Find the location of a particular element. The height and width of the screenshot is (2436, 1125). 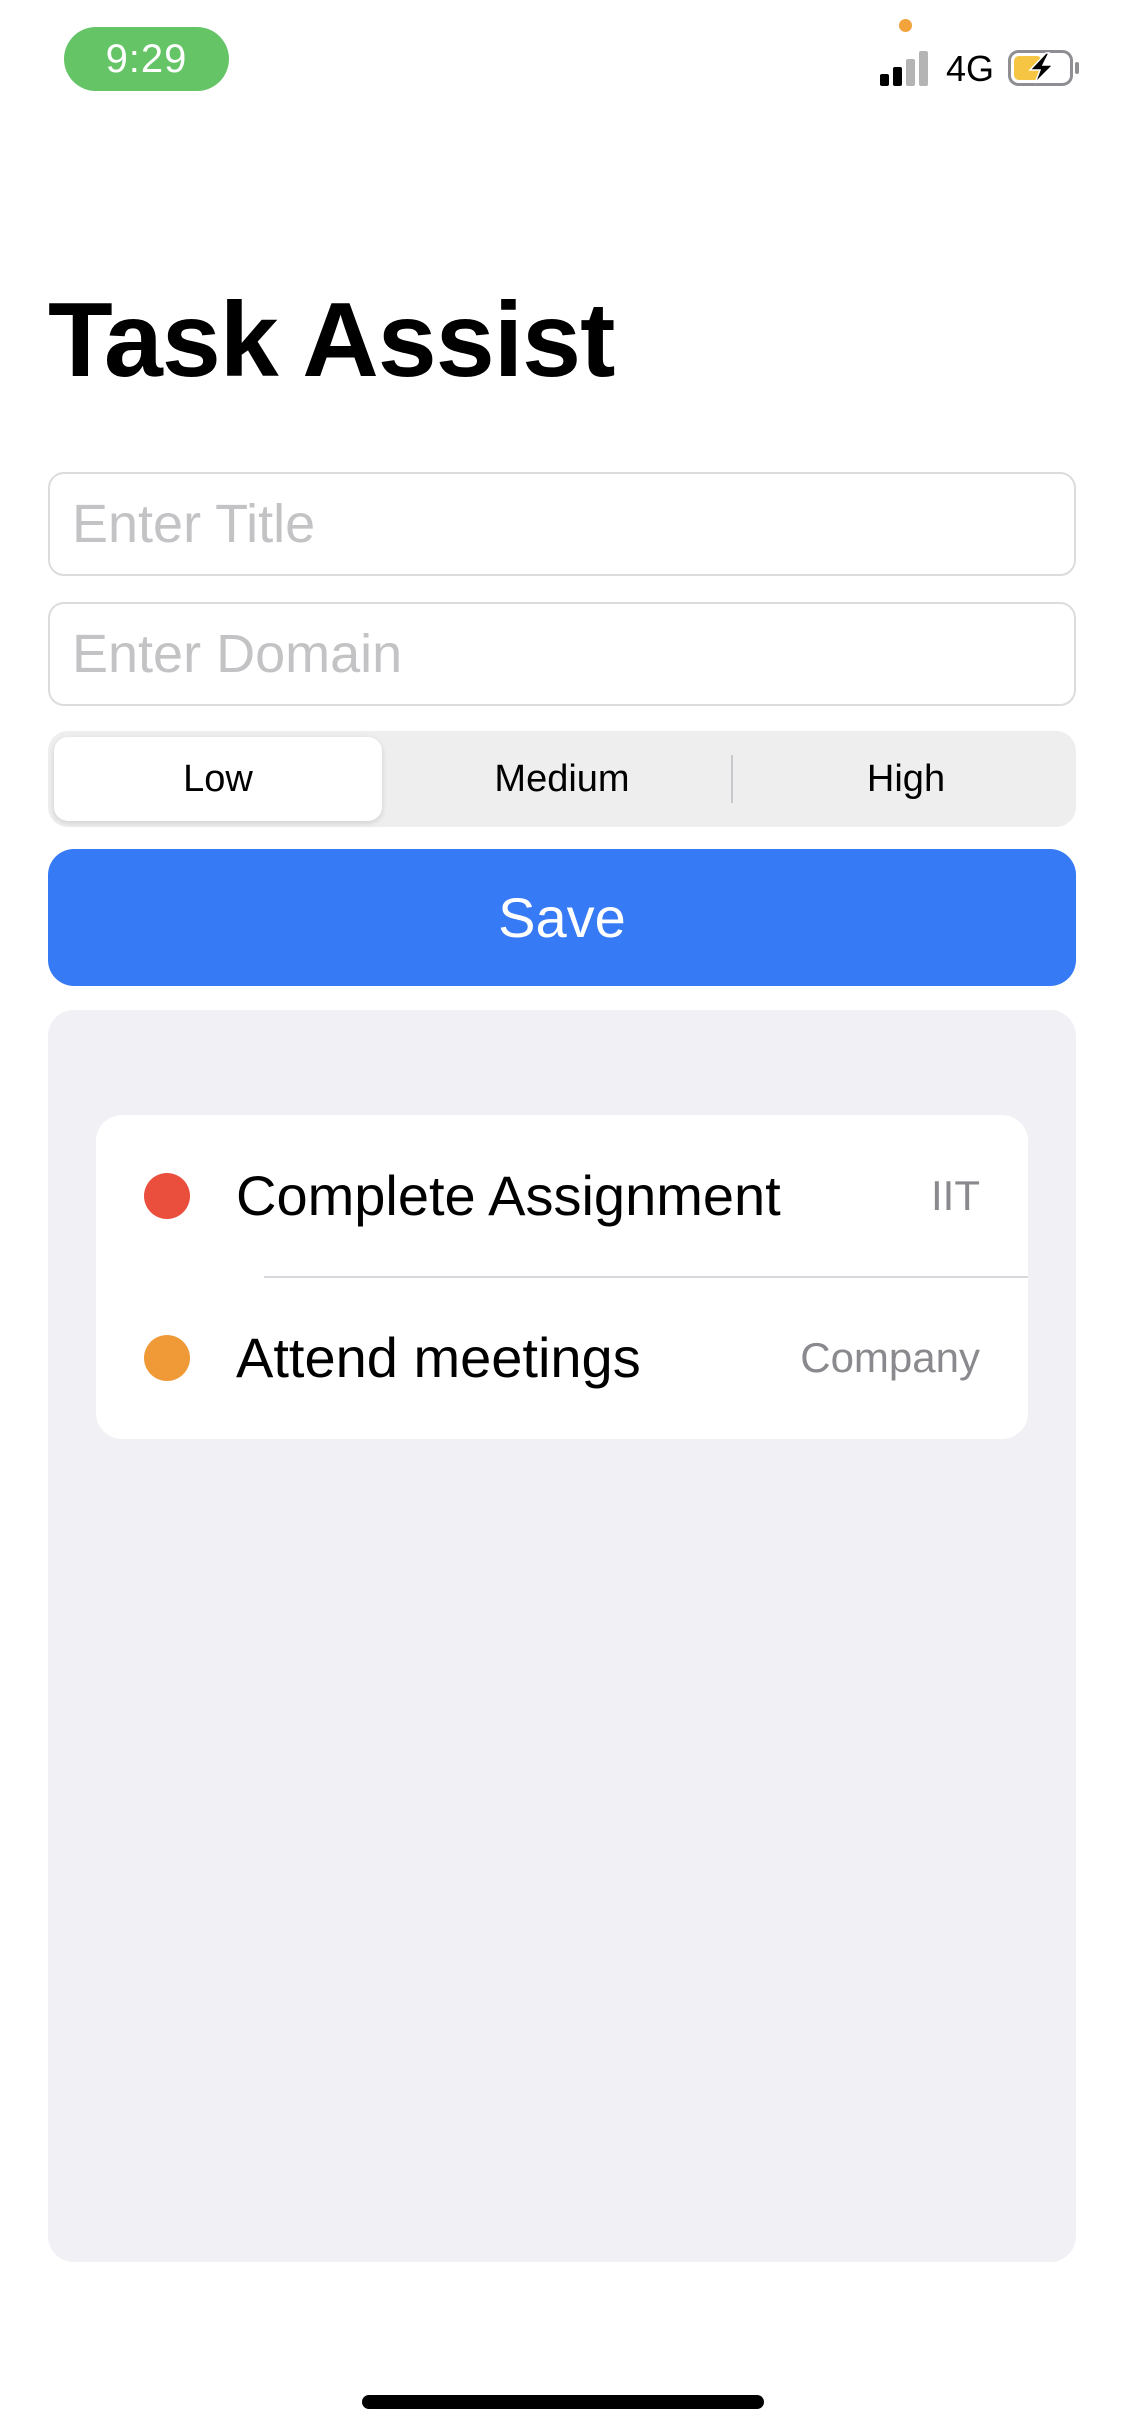

task-row: Attend meetings Company is located at coordinates (562, 1358).